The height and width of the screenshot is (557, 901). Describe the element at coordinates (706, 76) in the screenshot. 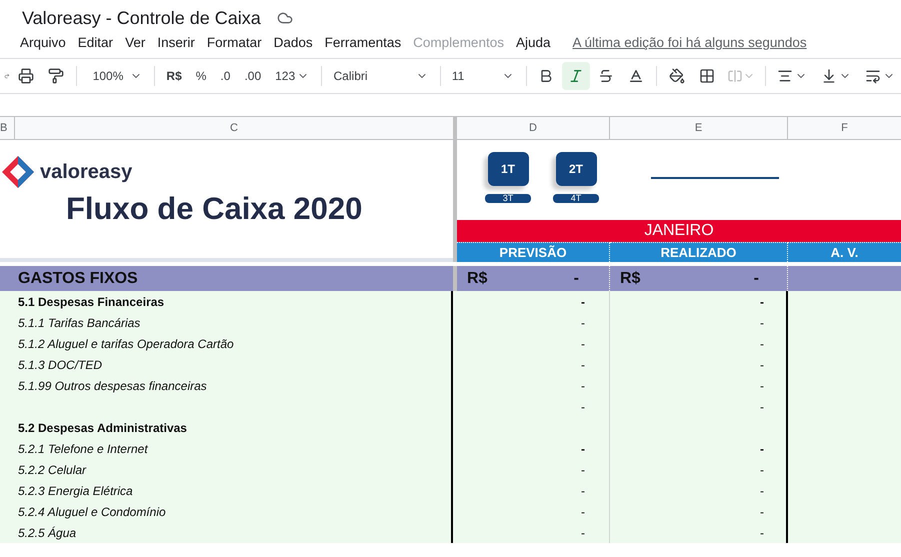

I see `grid-icon` at that location.